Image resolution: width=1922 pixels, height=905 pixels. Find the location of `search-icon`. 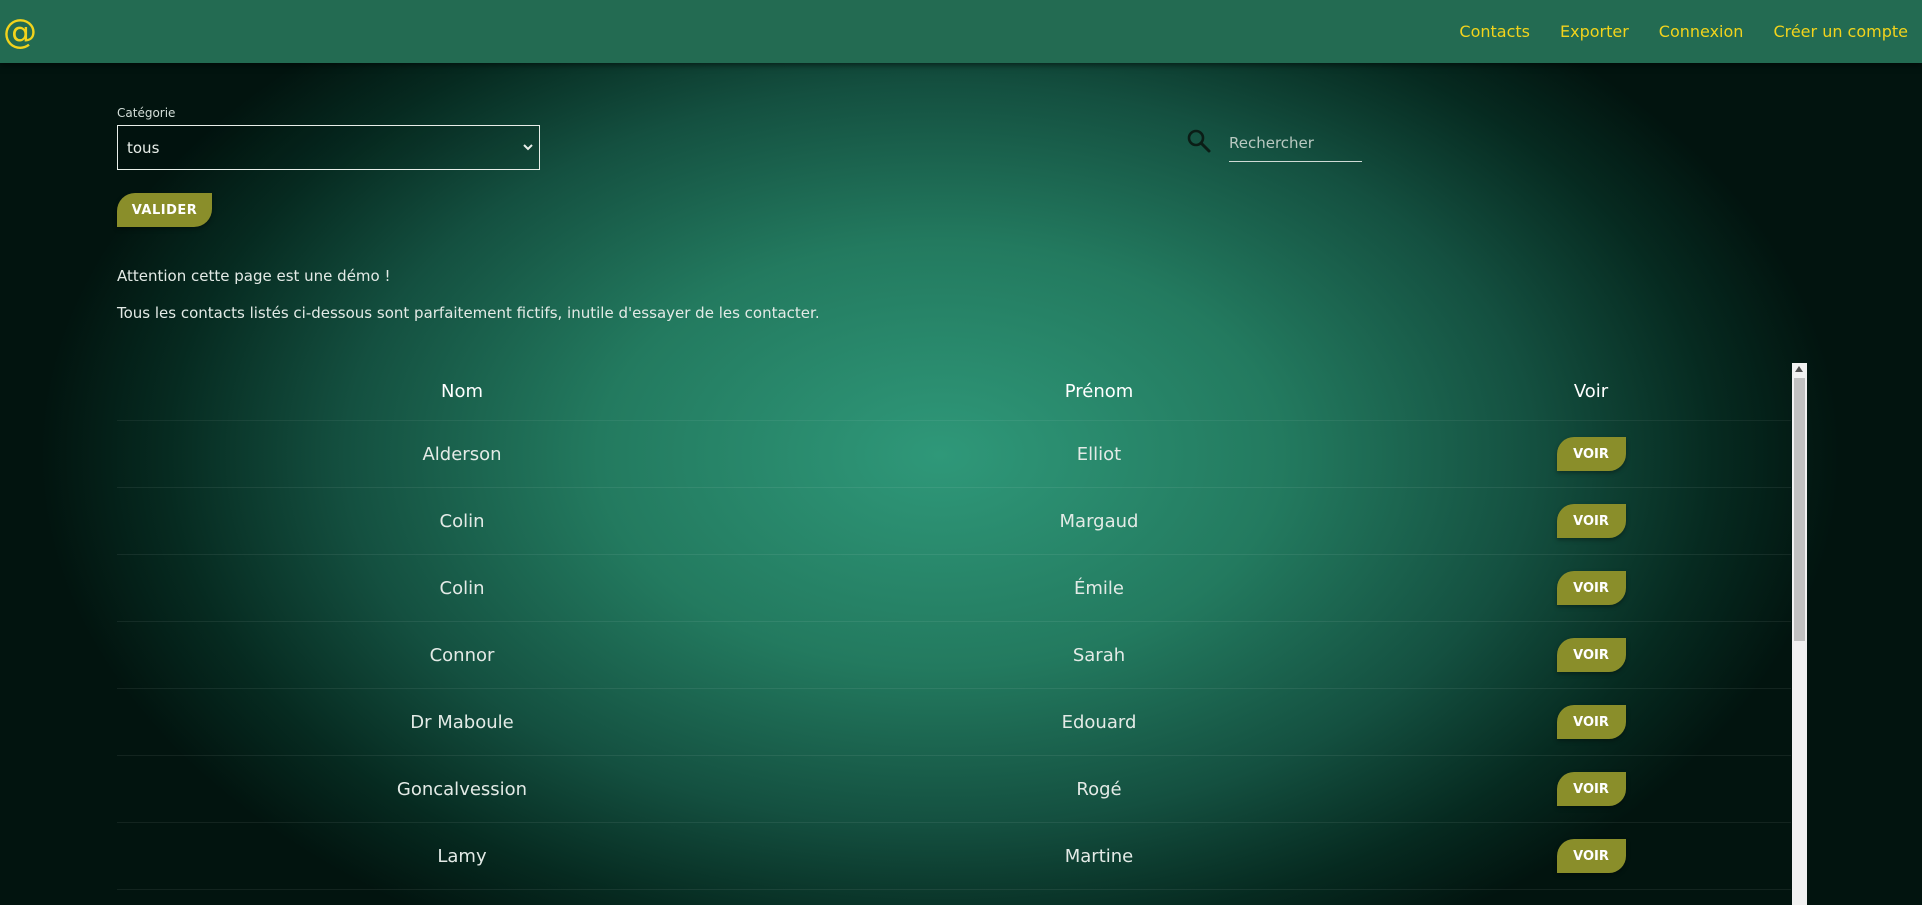

search-icon is located at coordinates (1199, 141).